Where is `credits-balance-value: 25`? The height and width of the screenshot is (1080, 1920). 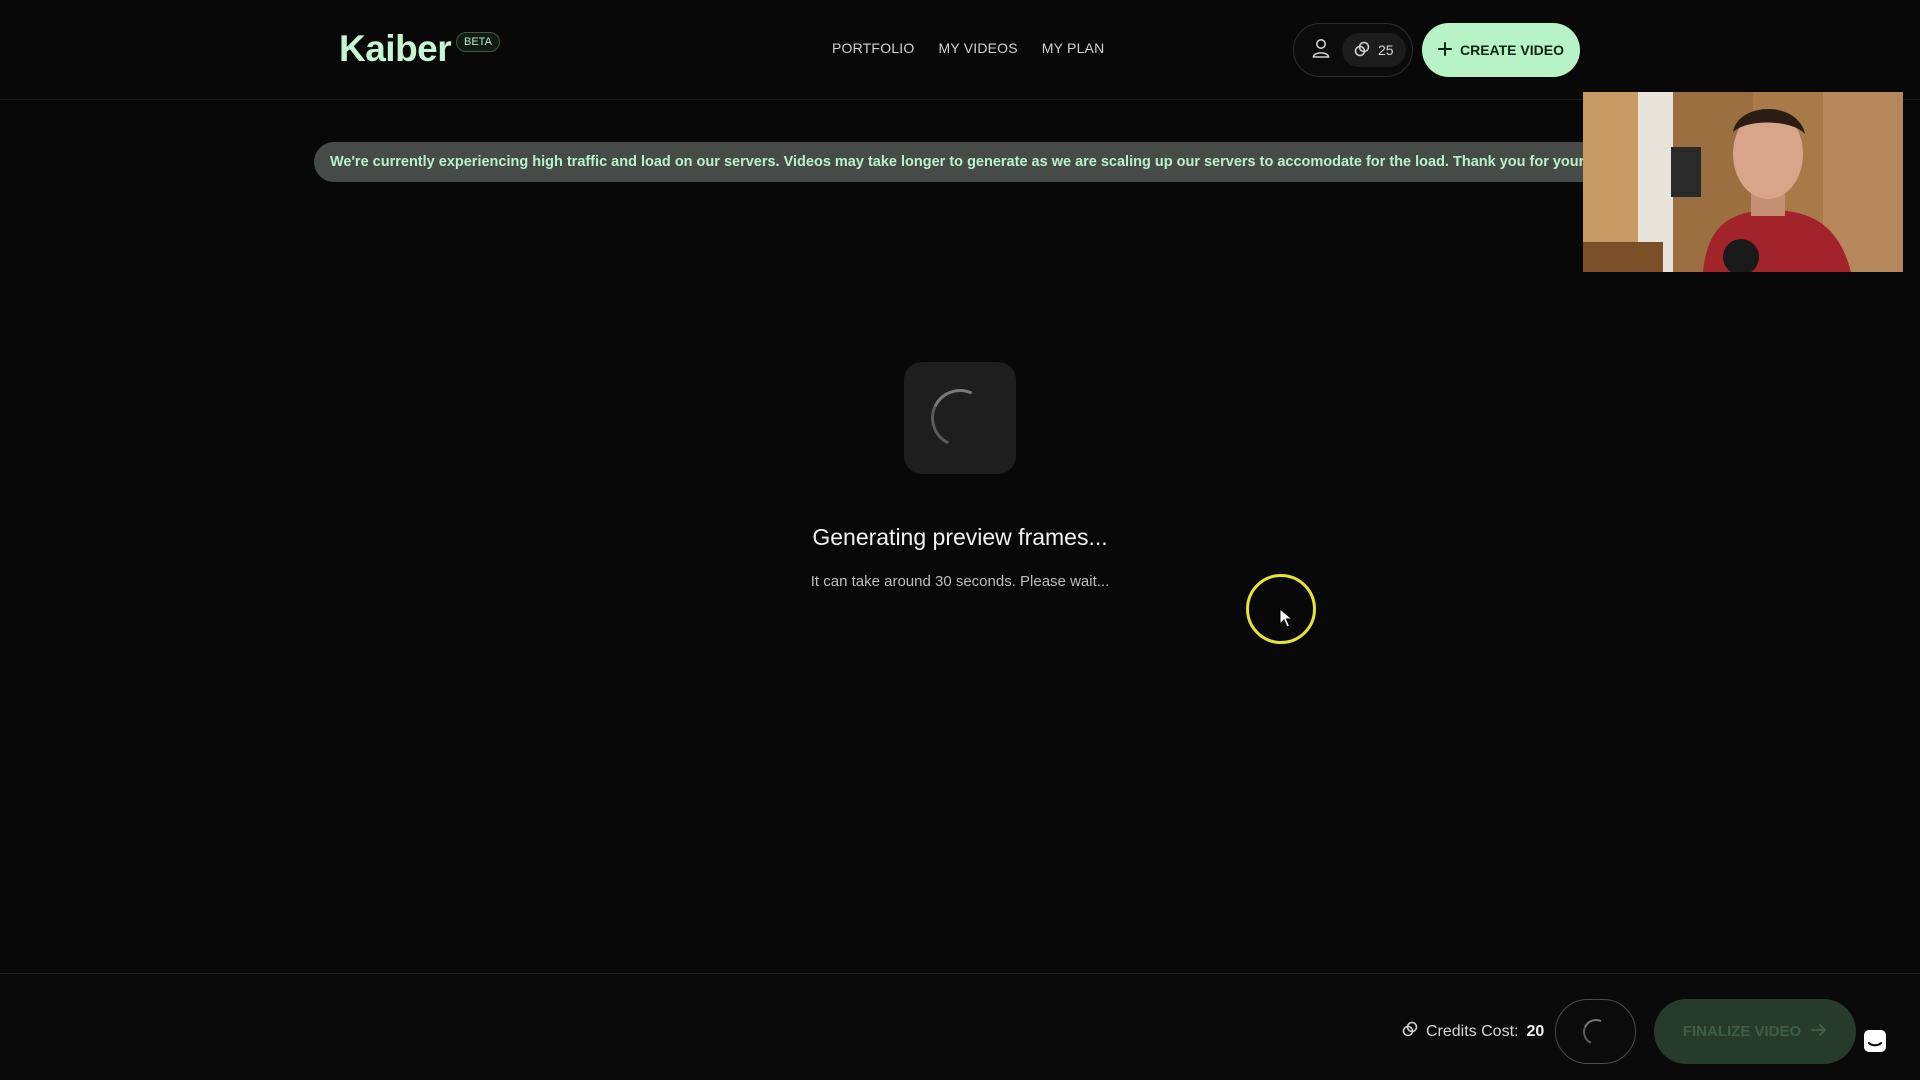 credits-balance-value: 25 is located at coordinates (1386, 50).